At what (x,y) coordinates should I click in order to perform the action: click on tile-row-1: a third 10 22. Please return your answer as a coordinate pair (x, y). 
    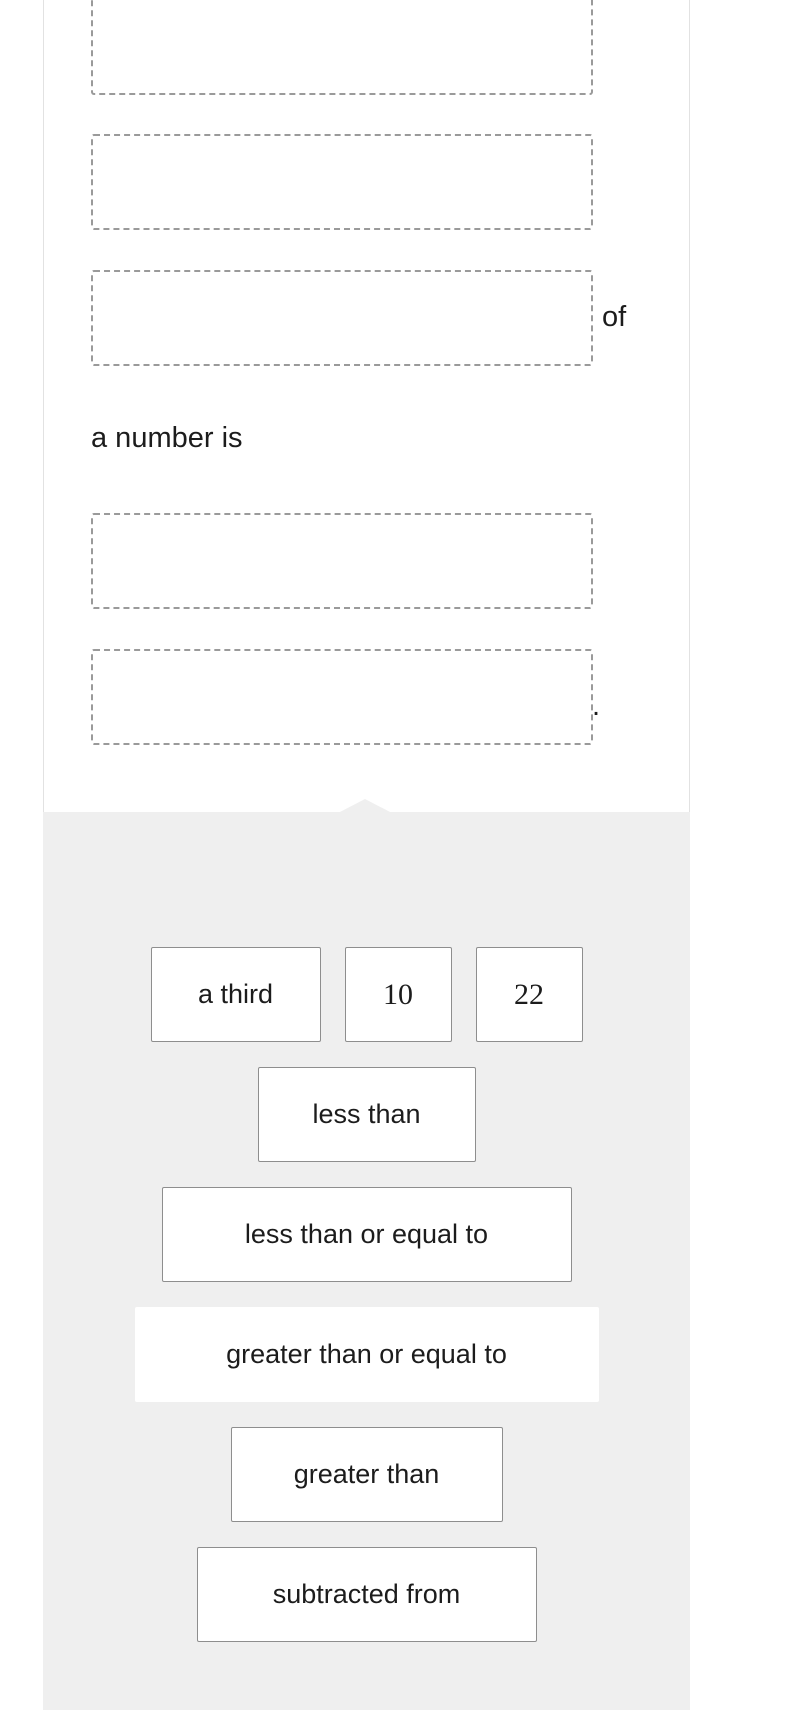
    Looking at the image, I should click on (366, 994).